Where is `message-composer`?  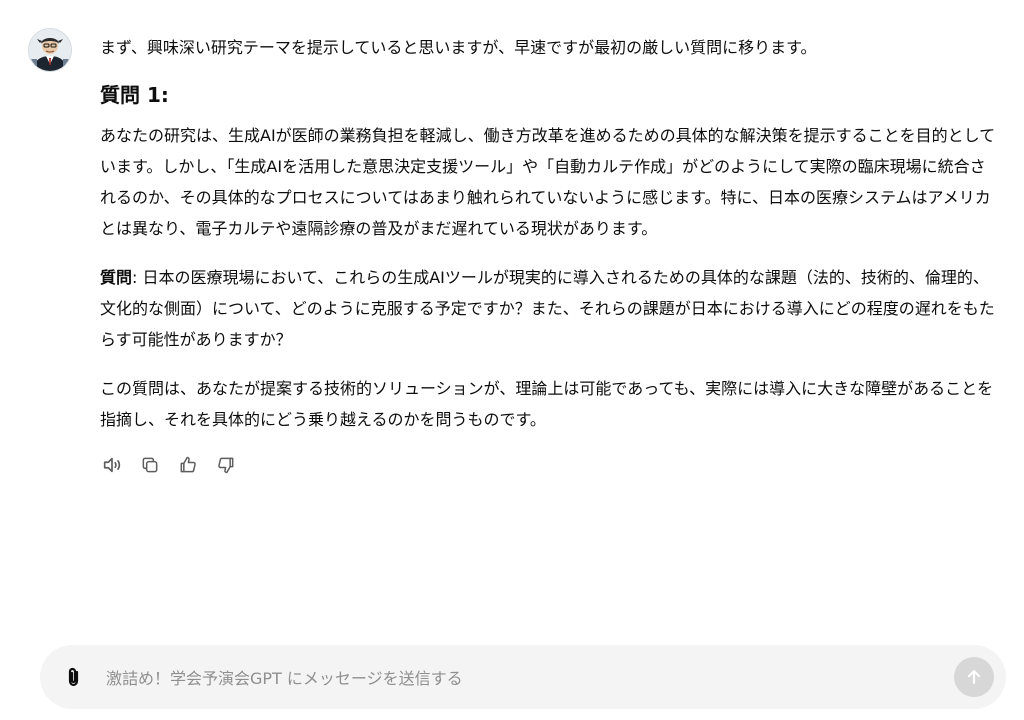
message-composer is located at coordinates (523, 677).